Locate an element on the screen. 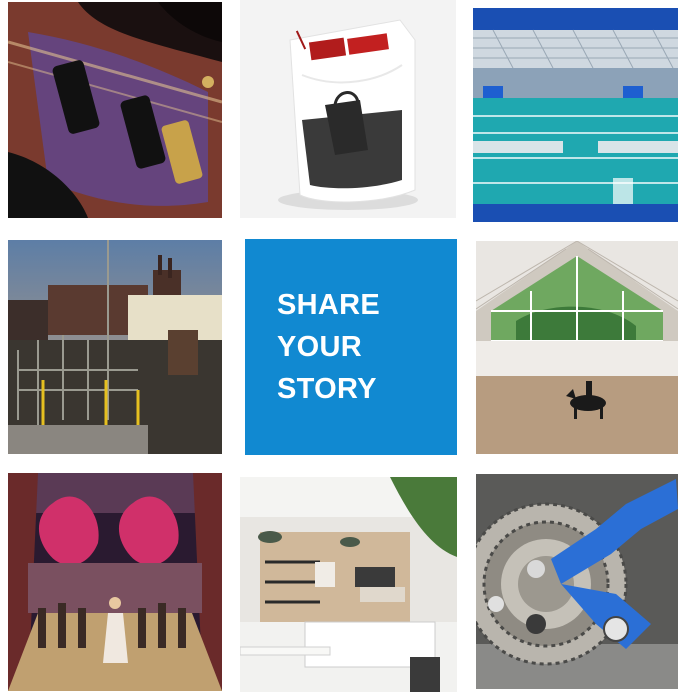  cafe-photo-tile is located at coordinates (348, 584).